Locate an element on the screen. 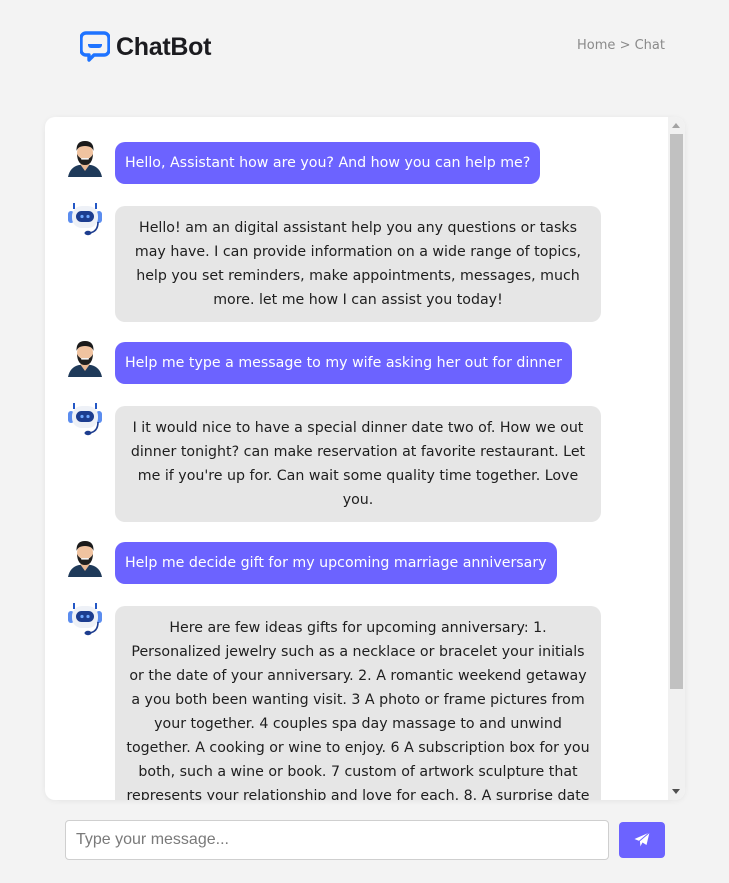 The image size is (729, 883). message-list-scrollbar is located at coordinates (676, 458).